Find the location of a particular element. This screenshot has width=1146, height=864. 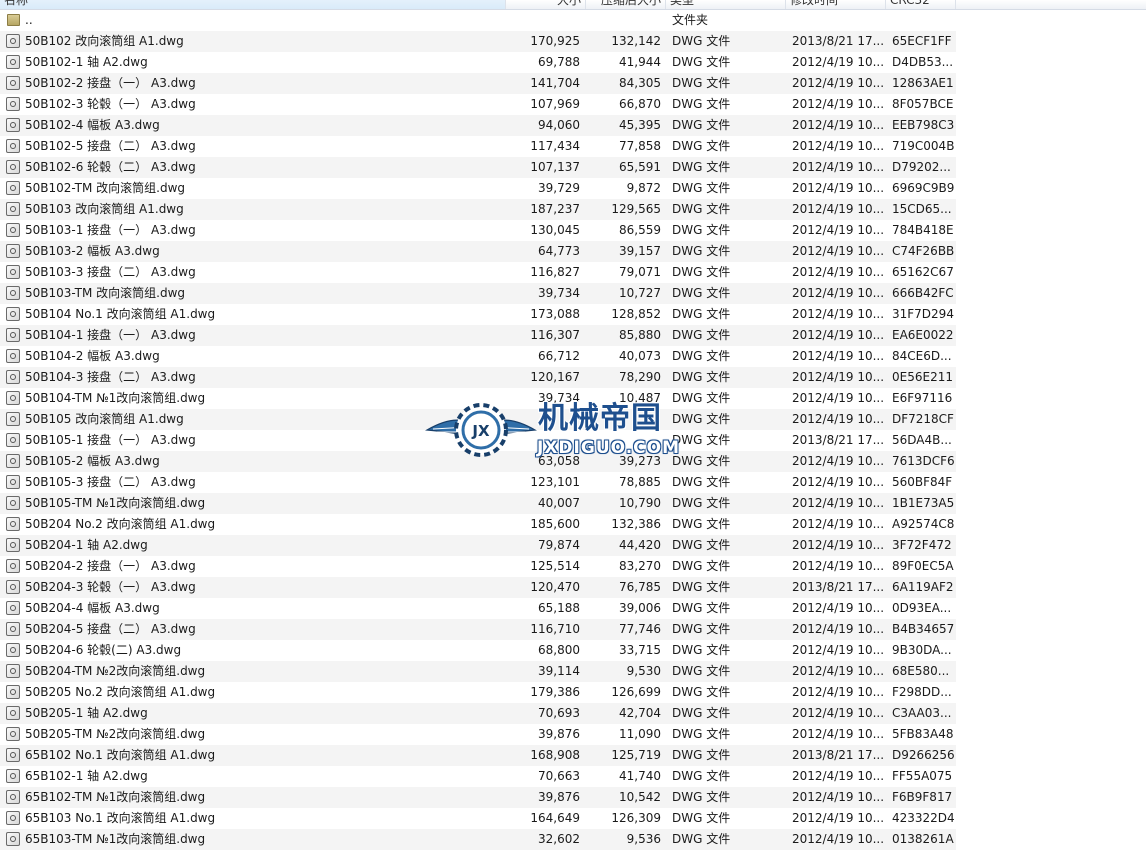

file-packed-size: 41,944 is located at coordinates (640, 62).